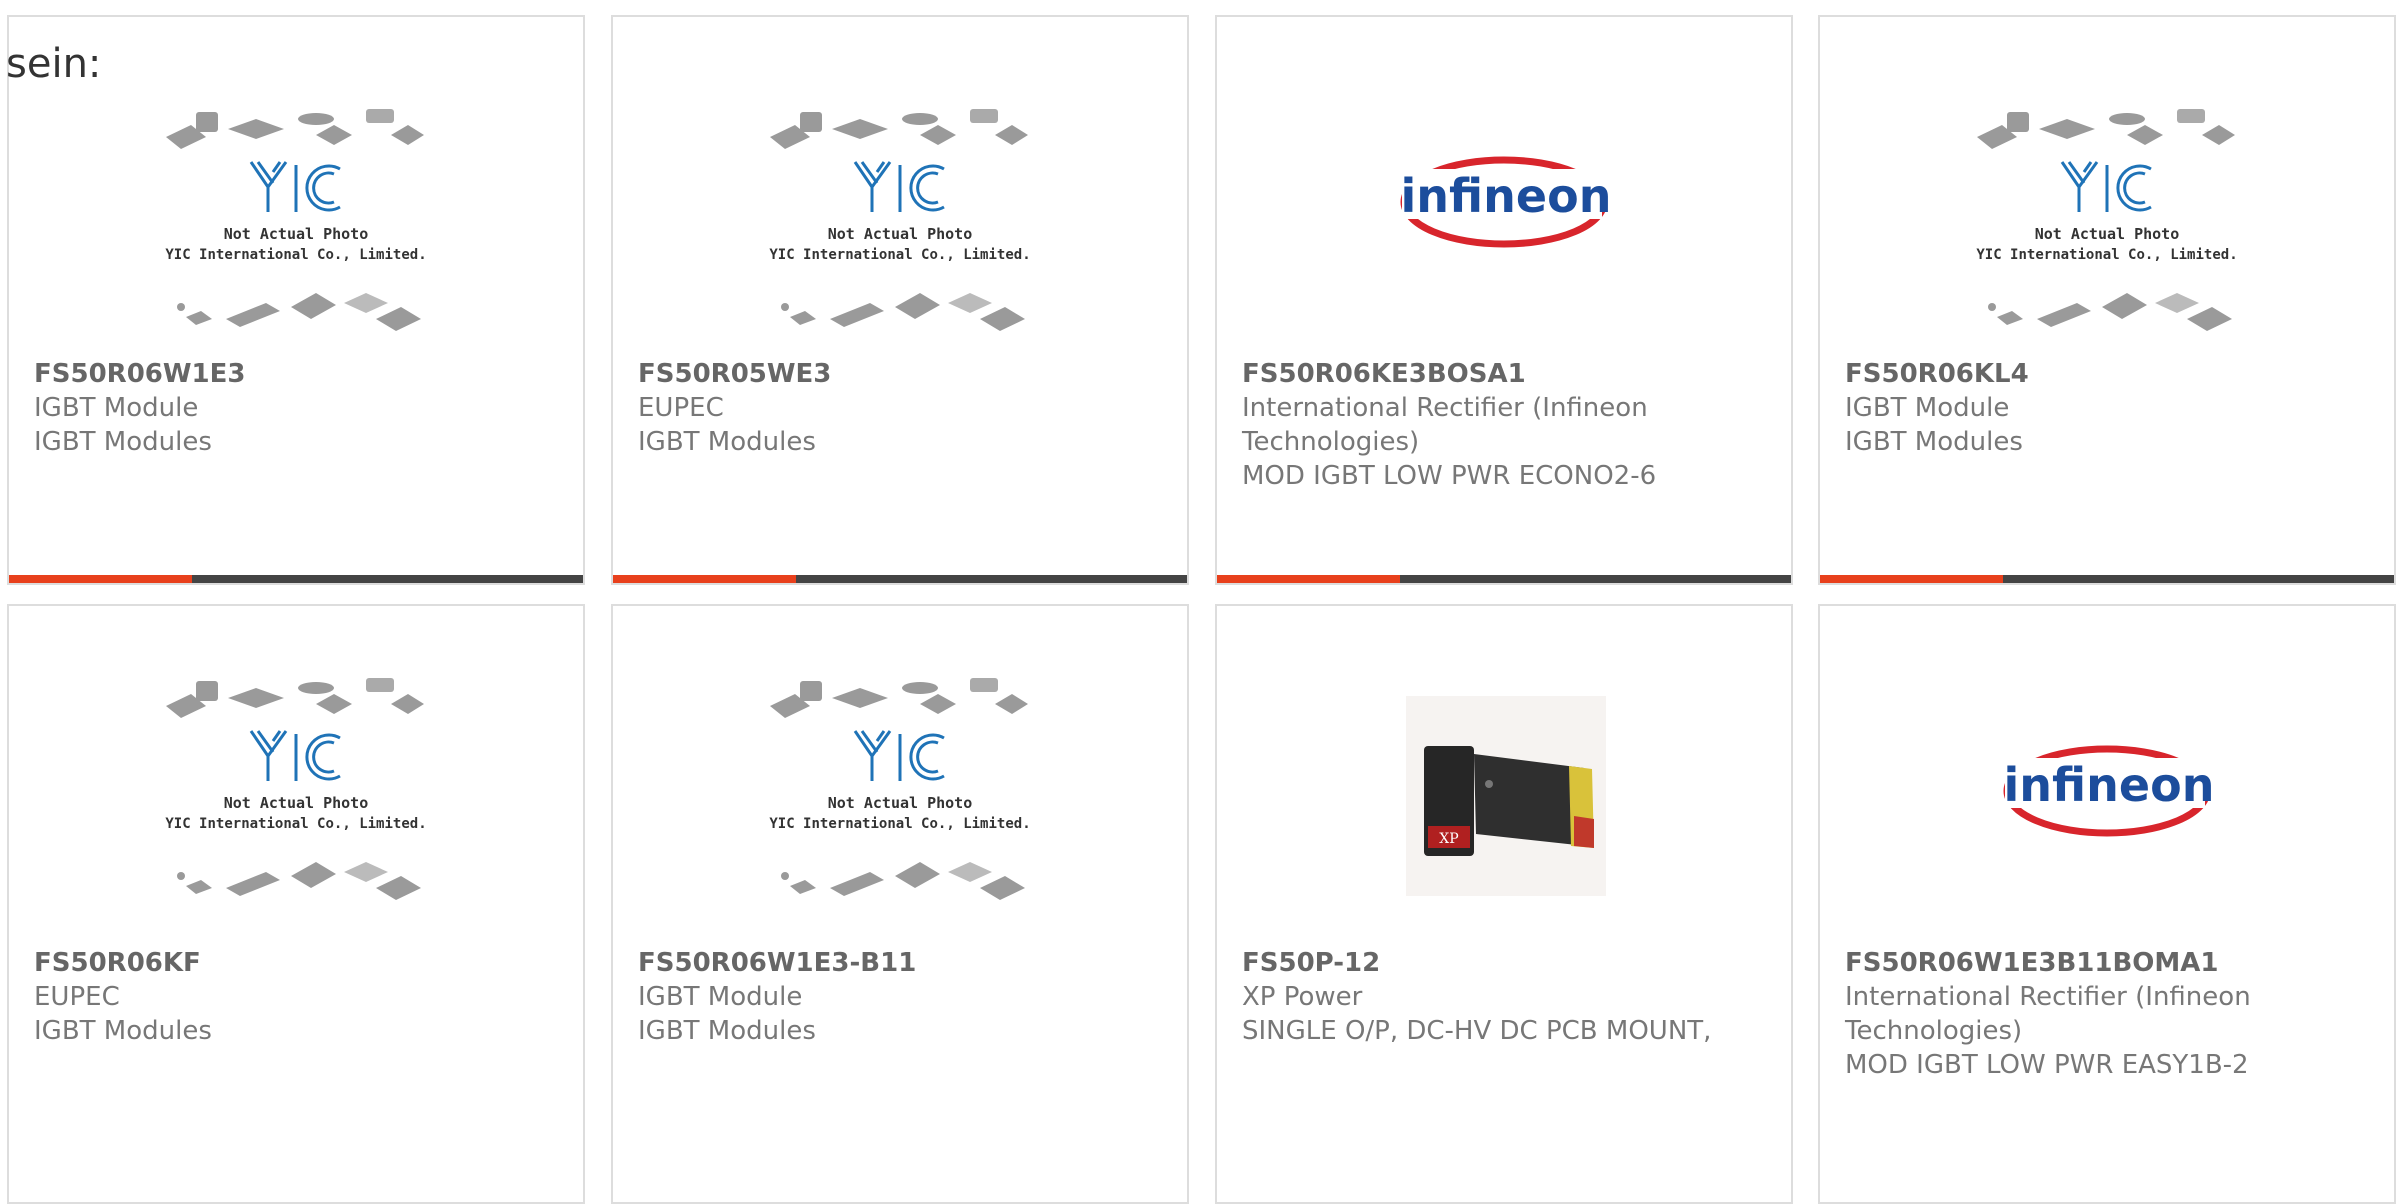  I want to click on part-number-link: FS50R06KL4, so click(2109, 374).